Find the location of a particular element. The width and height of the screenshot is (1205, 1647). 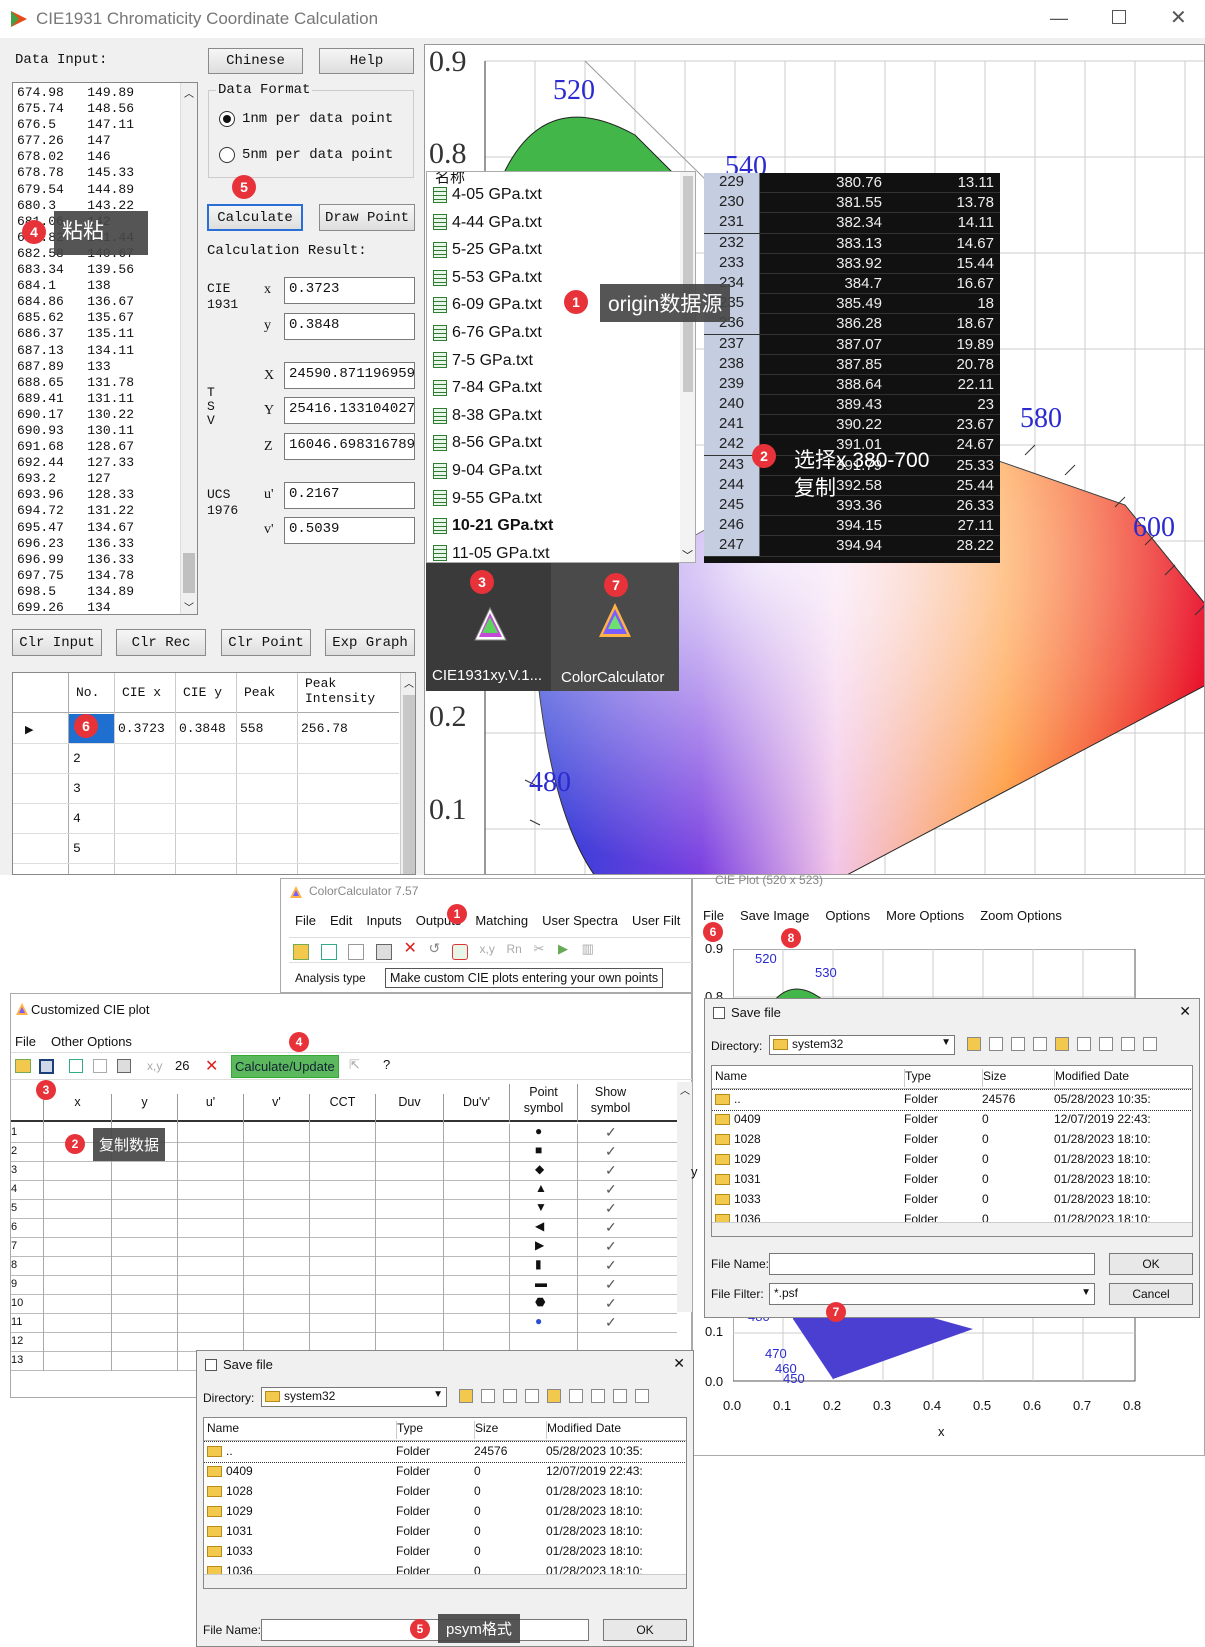

sort-icon is located at coordinates (598, 1396).